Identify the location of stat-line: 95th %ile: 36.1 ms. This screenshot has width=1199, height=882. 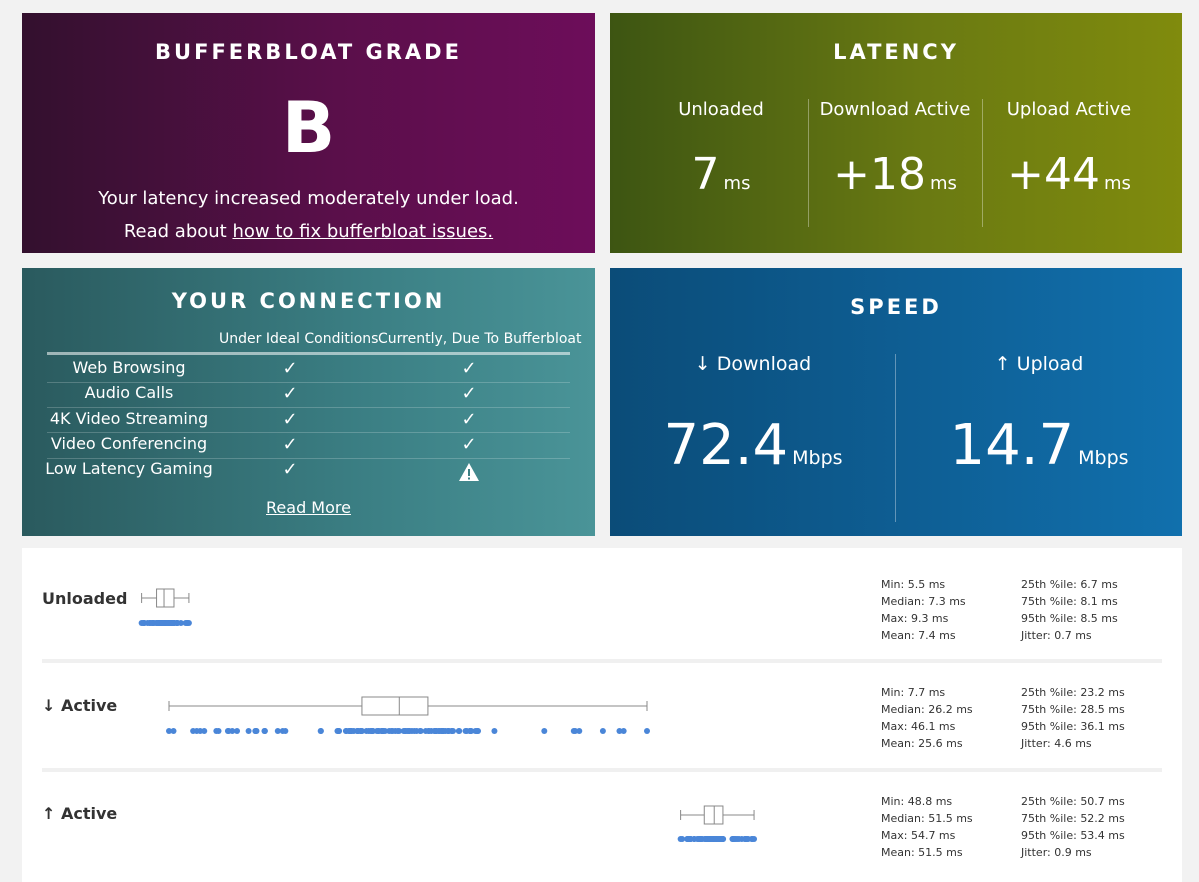
(1073, 726).